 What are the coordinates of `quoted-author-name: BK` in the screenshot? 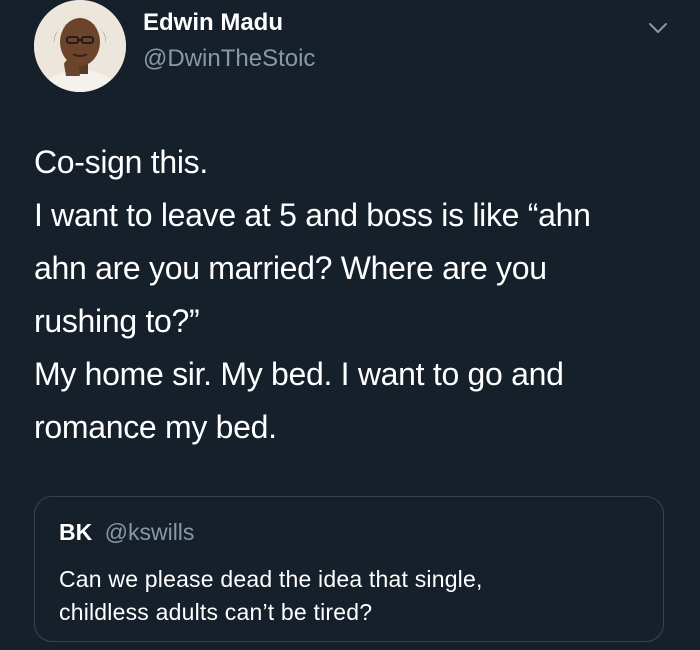 It's located at (76, 532).